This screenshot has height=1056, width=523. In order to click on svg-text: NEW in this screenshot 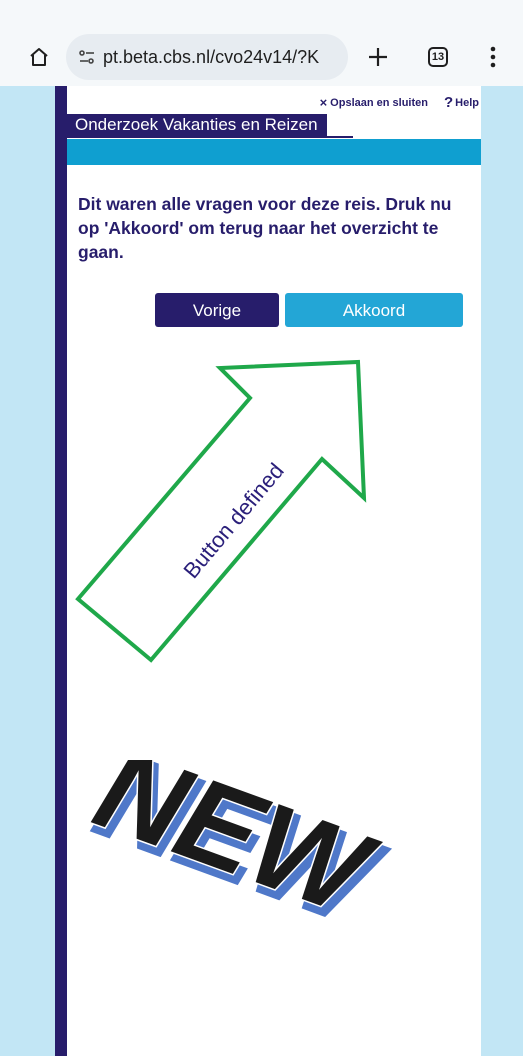, I will do `click(236, 851)`.